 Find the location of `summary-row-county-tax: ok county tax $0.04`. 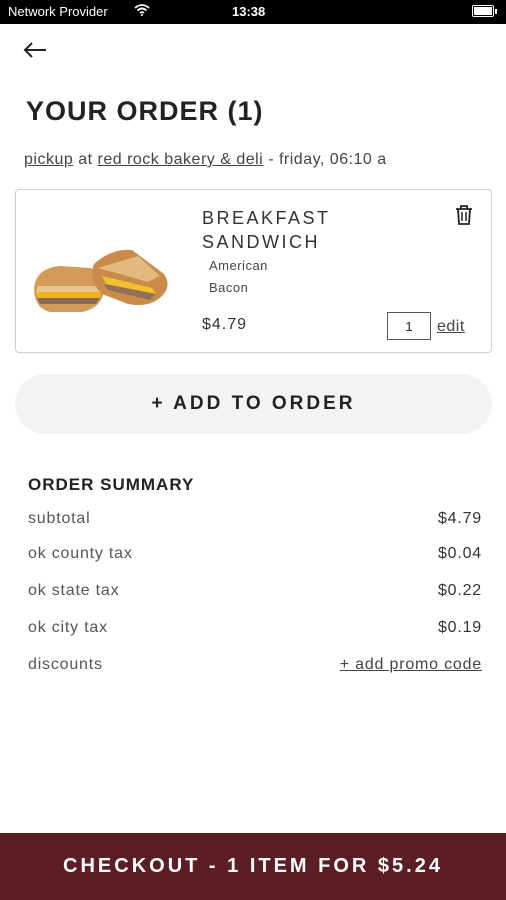

summary-row-county-tax: ok county tax $0.04 is located at coordinates (255, 556).